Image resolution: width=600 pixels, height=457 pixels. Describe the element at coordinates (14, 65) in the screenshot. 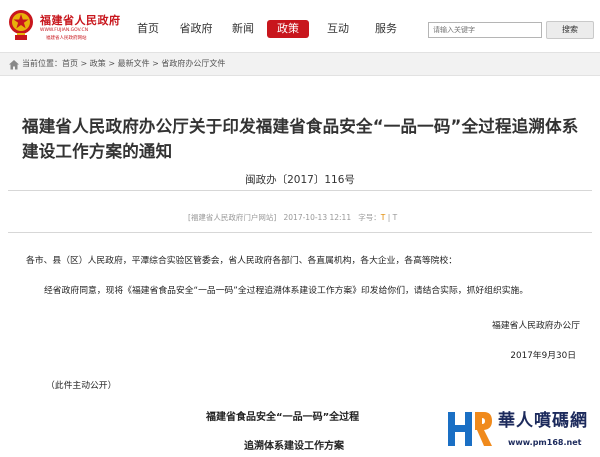

I see `home-icon` at that location.